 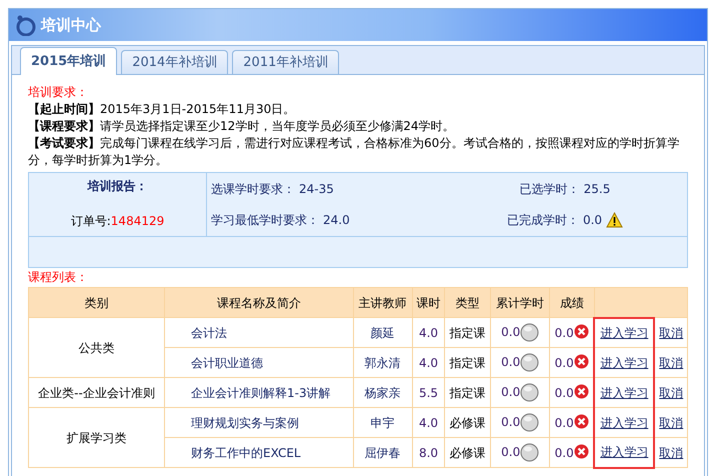 What do you see at coordinates (550, 189) in the screenshot?
I see `stat-label: 已选学时：` at bounding box center [550, 189].